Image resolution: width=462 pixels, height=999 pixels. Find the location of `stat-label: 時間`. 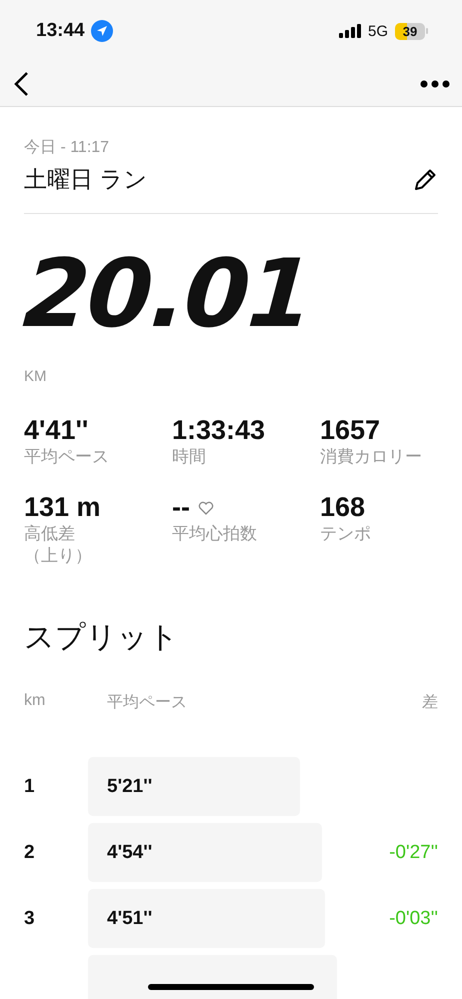

stat-label: 時間 is located at coordinates (189, 457).